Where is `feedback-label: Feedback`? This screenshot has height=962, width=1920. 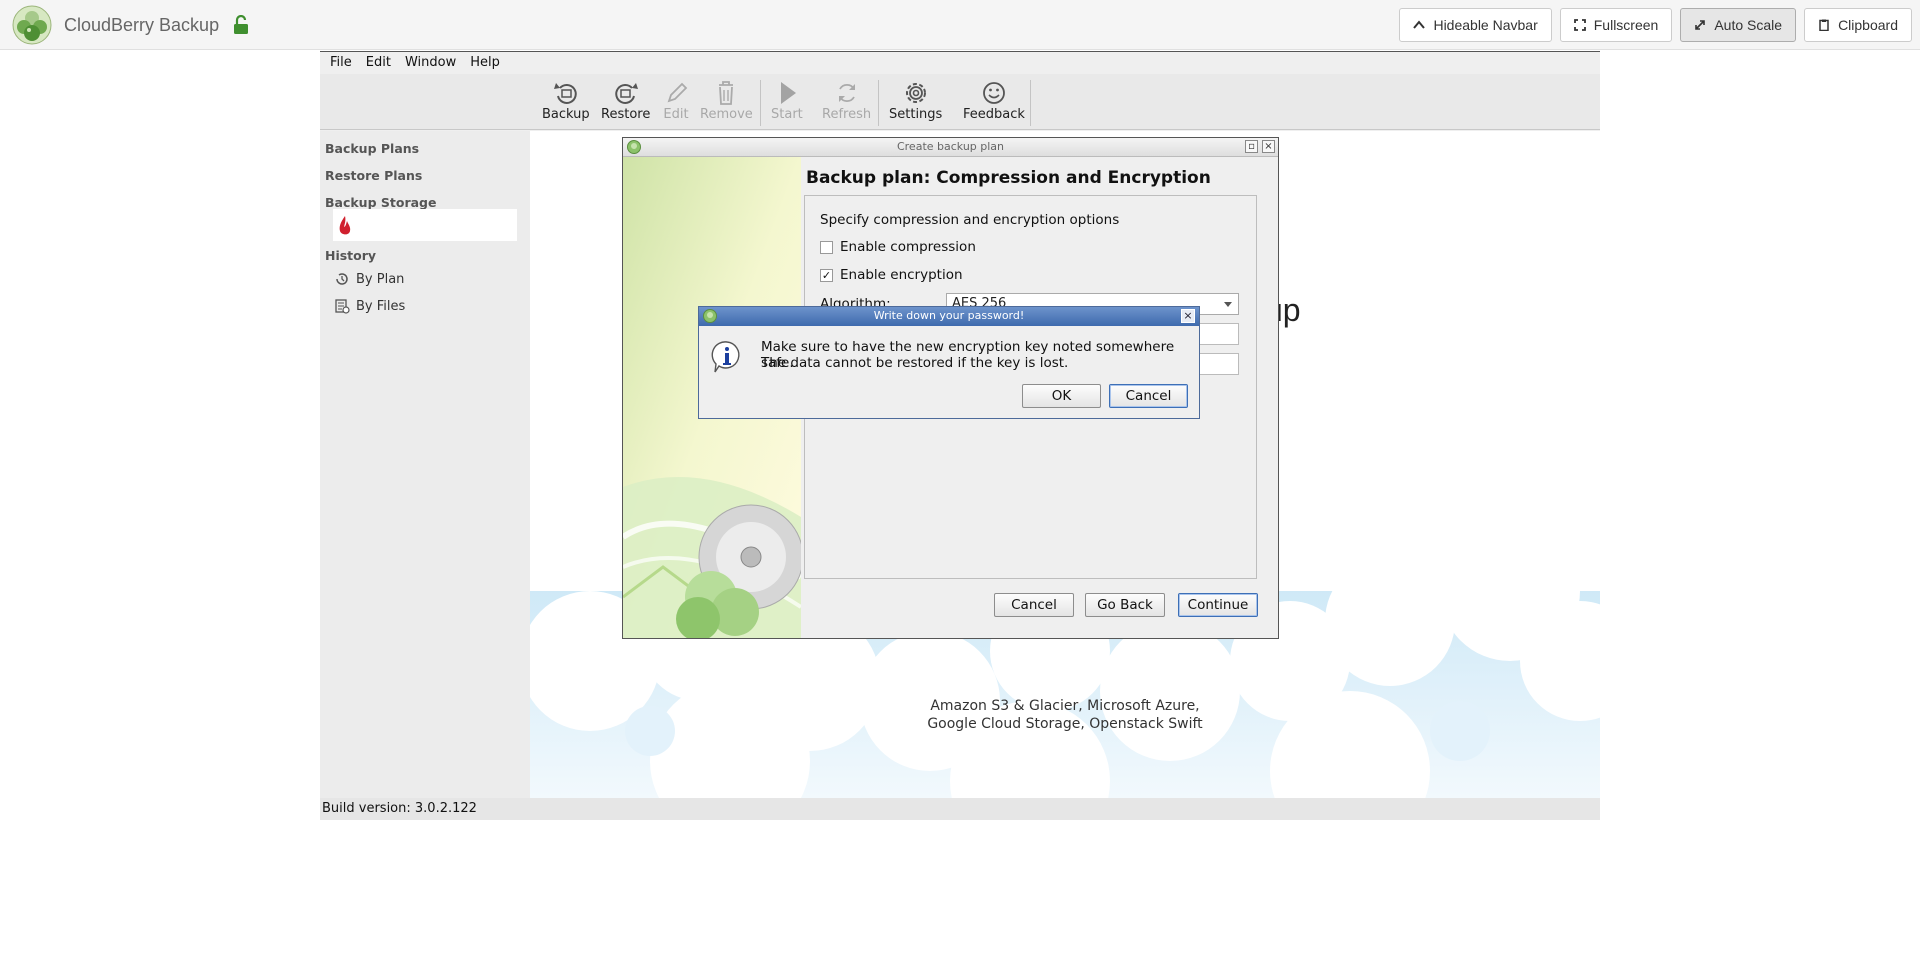
feedback-label: Feedback is located at coordinates (994, 114).